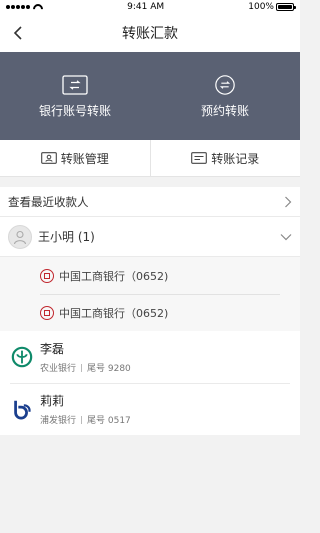 This screenshot has width=320, height=533. Describe the element at coordinates (285, 7) in the screenshot. I see `battery-icon` at that location.